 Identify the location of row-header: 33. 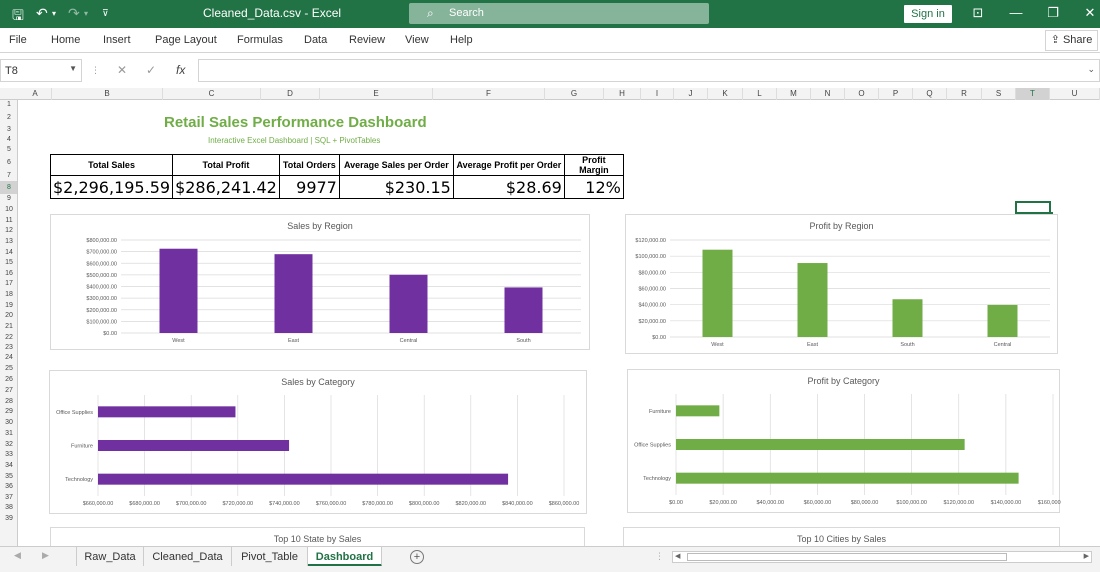
(8, 455).